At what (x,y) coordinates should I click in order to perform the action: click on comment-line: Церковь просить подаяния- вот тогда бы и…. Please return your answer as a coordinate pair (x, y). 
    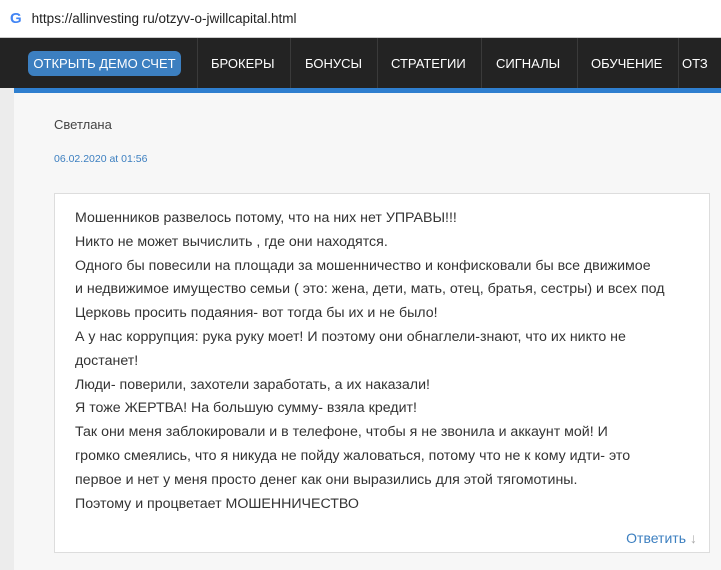
    Looking at the image, I should click on (256, 313).